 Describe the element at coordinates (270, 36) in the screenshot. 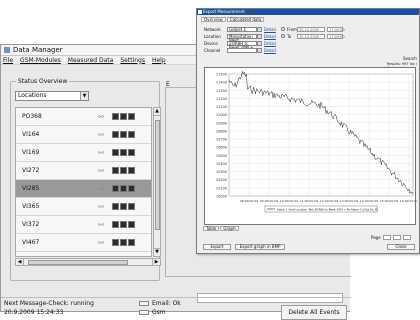

I see `location-detail-link: Detail` at that location.